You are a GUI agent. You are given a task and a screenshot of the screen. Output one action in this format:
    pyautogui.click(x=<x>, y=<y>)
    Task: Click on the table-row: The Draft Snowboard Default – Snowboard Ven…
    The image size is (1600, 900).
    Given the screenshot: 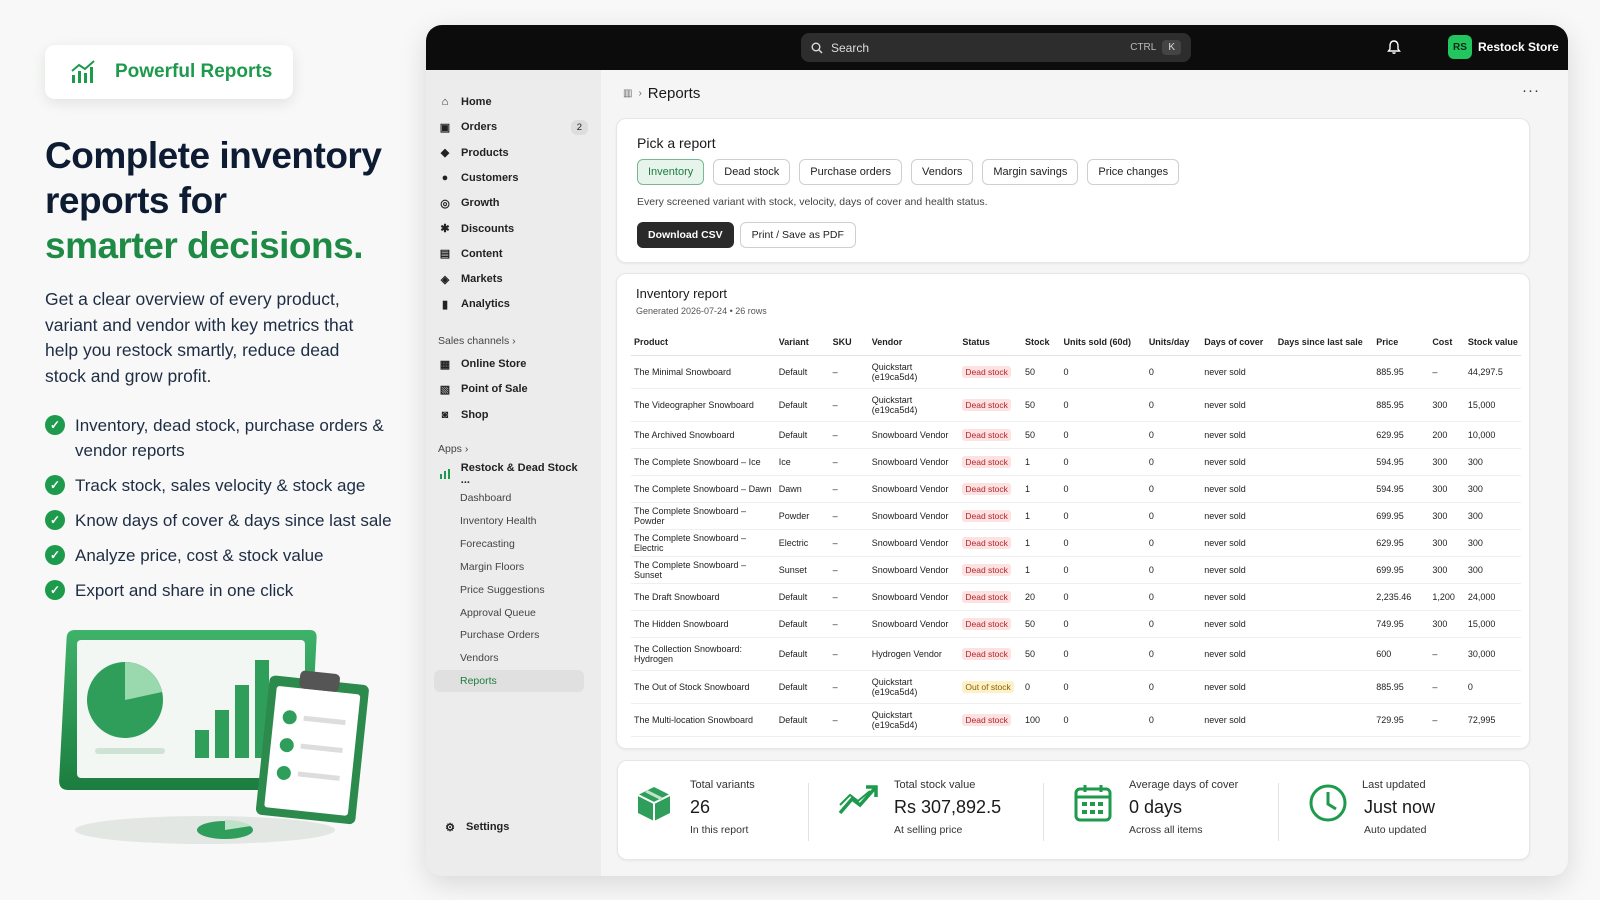 What is the action you would take?
    pyautogui.click(x=1076, y=597)
    